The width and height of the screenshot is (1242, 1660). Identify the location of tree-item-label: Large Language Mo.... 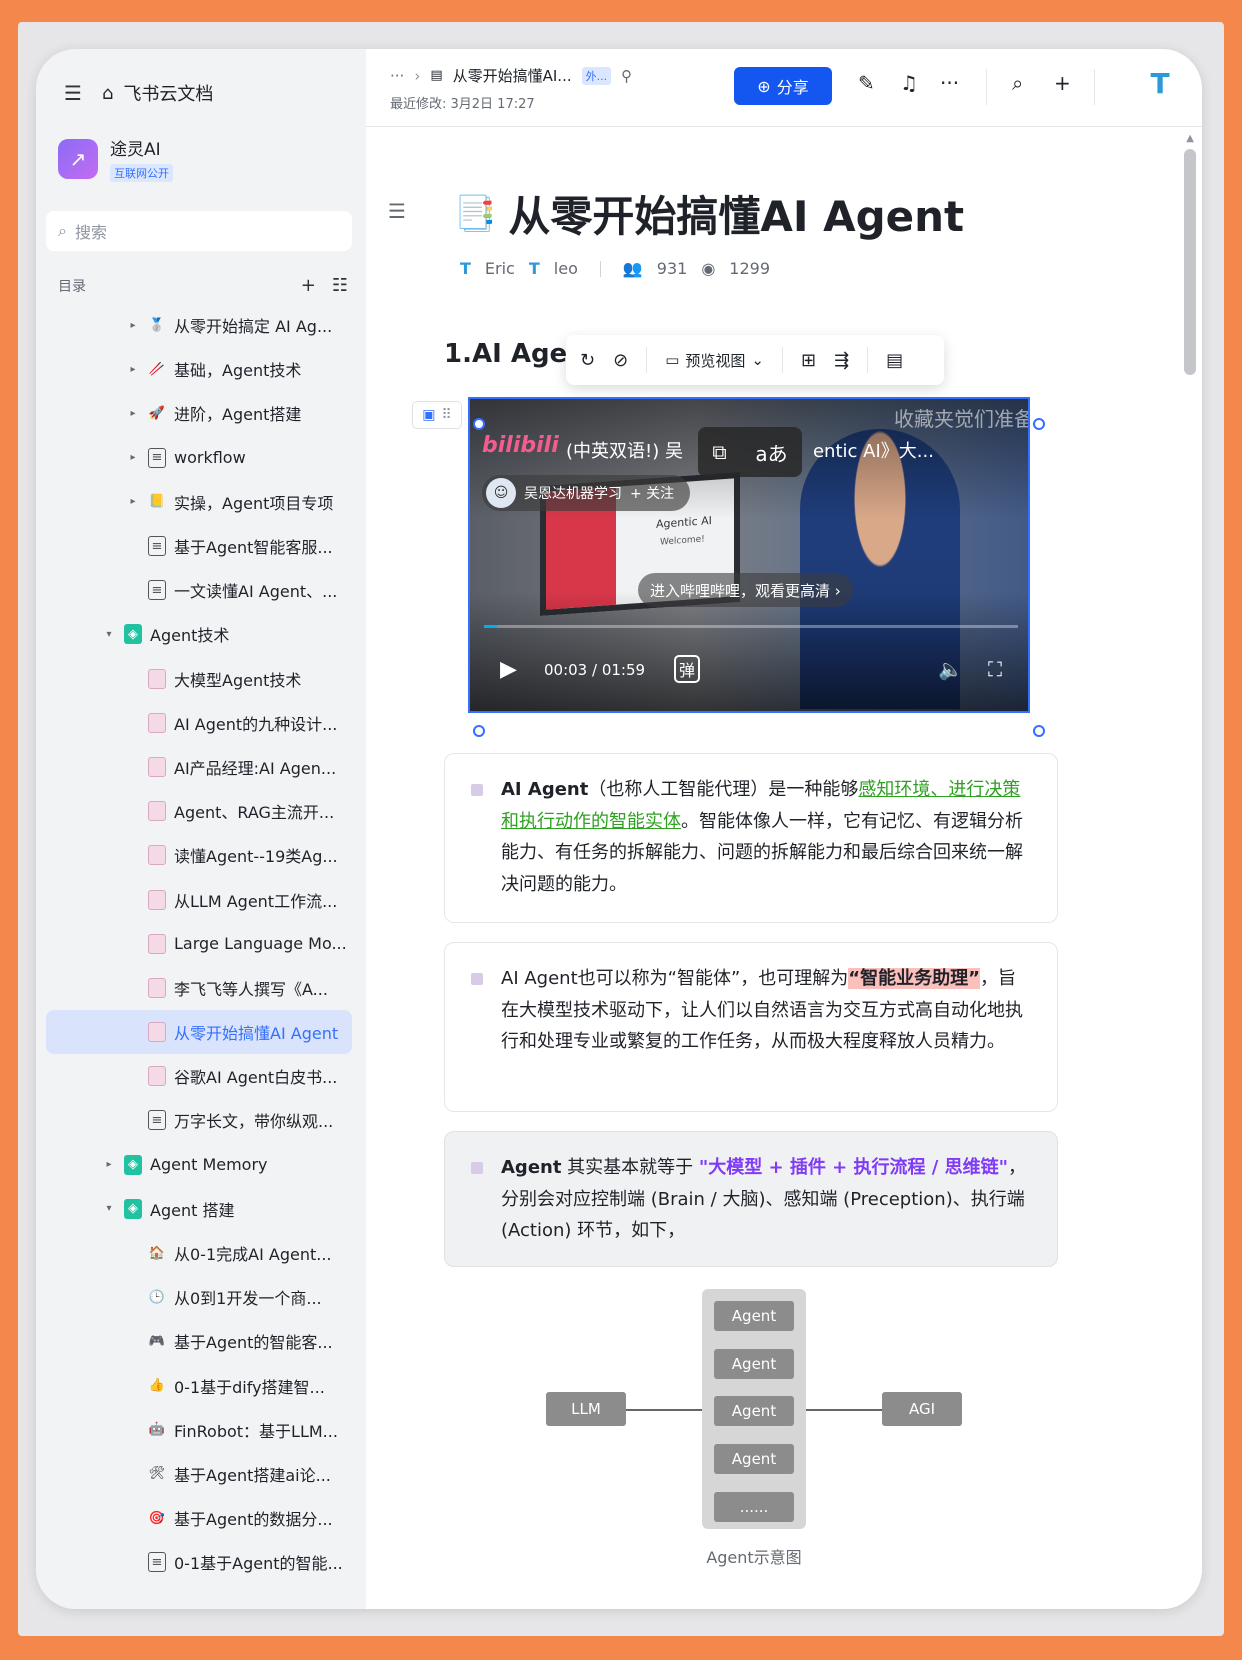
(260, 944).